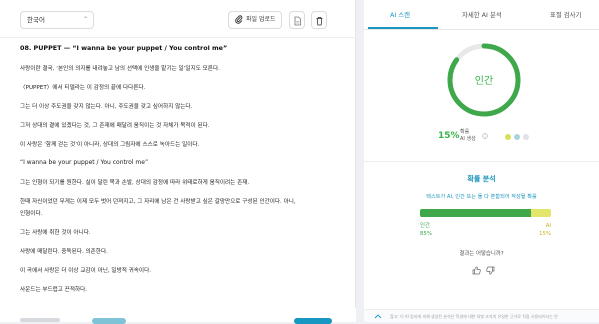  Describe the element at coordinates (526, 137) in the screenshot. I see `legend-dot-other` at that location.